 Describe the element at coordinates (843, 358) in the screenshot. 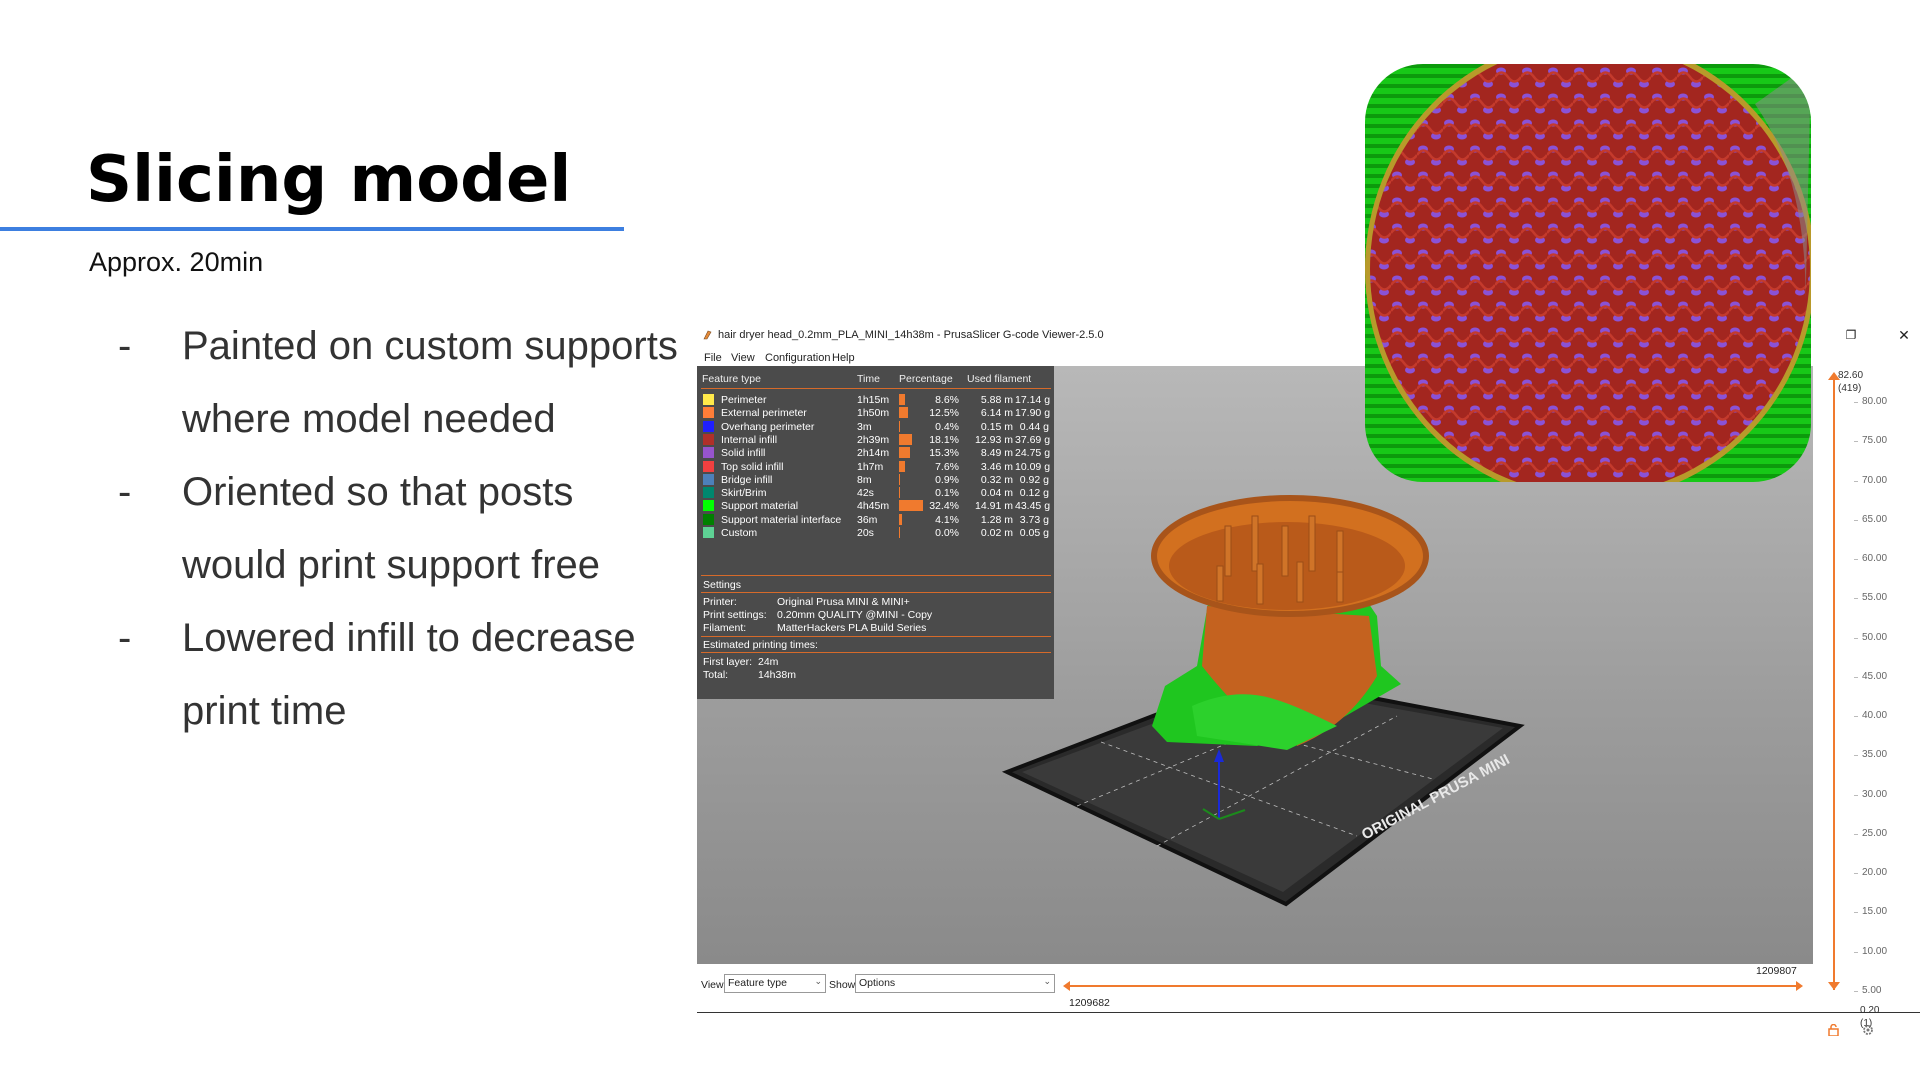

I see `menu-help: Help` at that location.